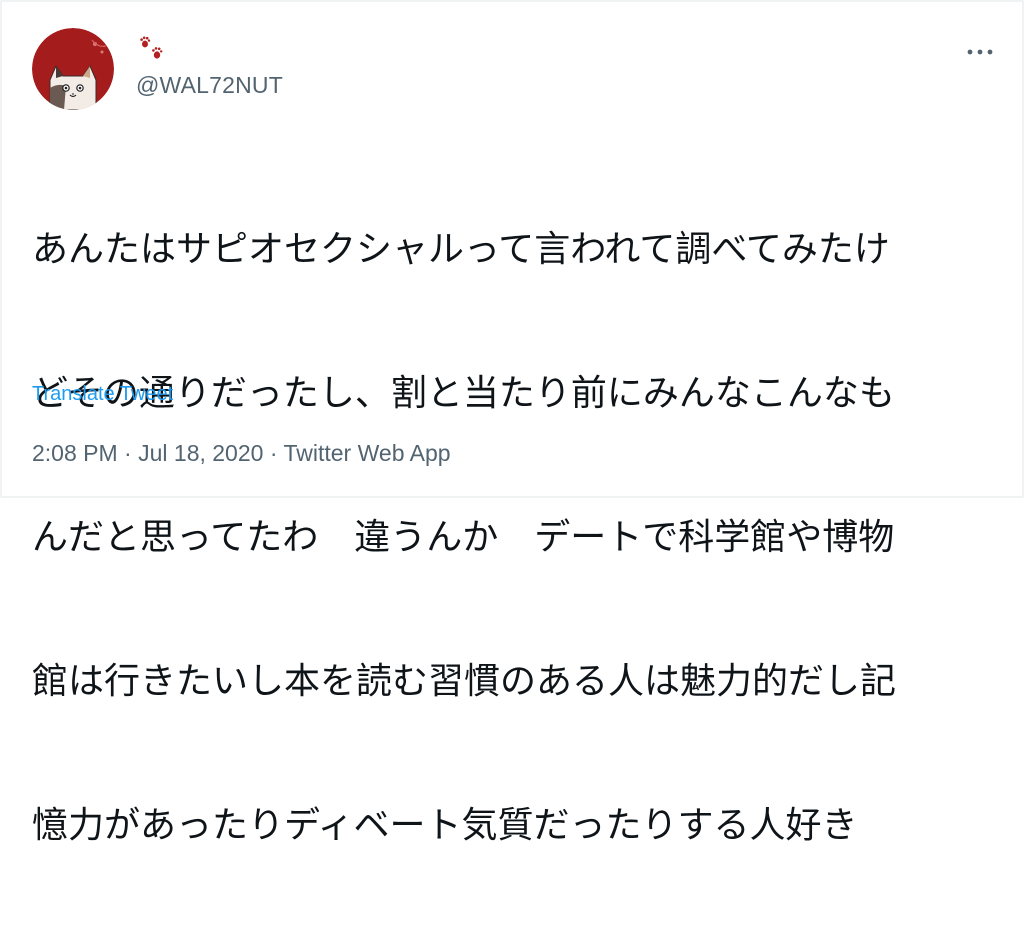 This screenshot has width=1024, height=946. What do you see at coordinates (463, 537) in the screenshot?
I see `tweet-text-line: んだと思ってたわ 違うんか デートで科学館や博物` at bounding box center [463, 537].